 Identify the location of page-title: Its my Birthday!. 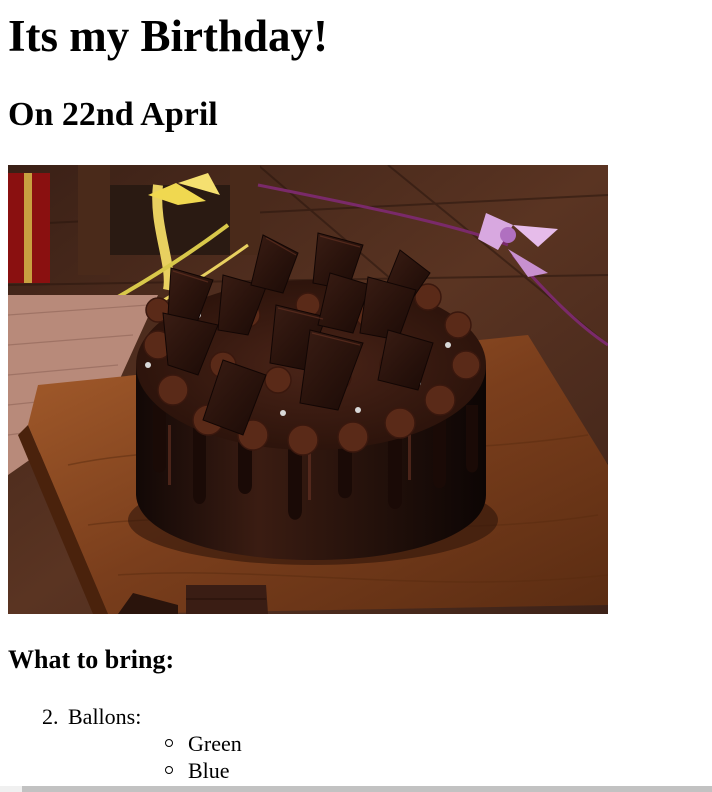
(168, 36).